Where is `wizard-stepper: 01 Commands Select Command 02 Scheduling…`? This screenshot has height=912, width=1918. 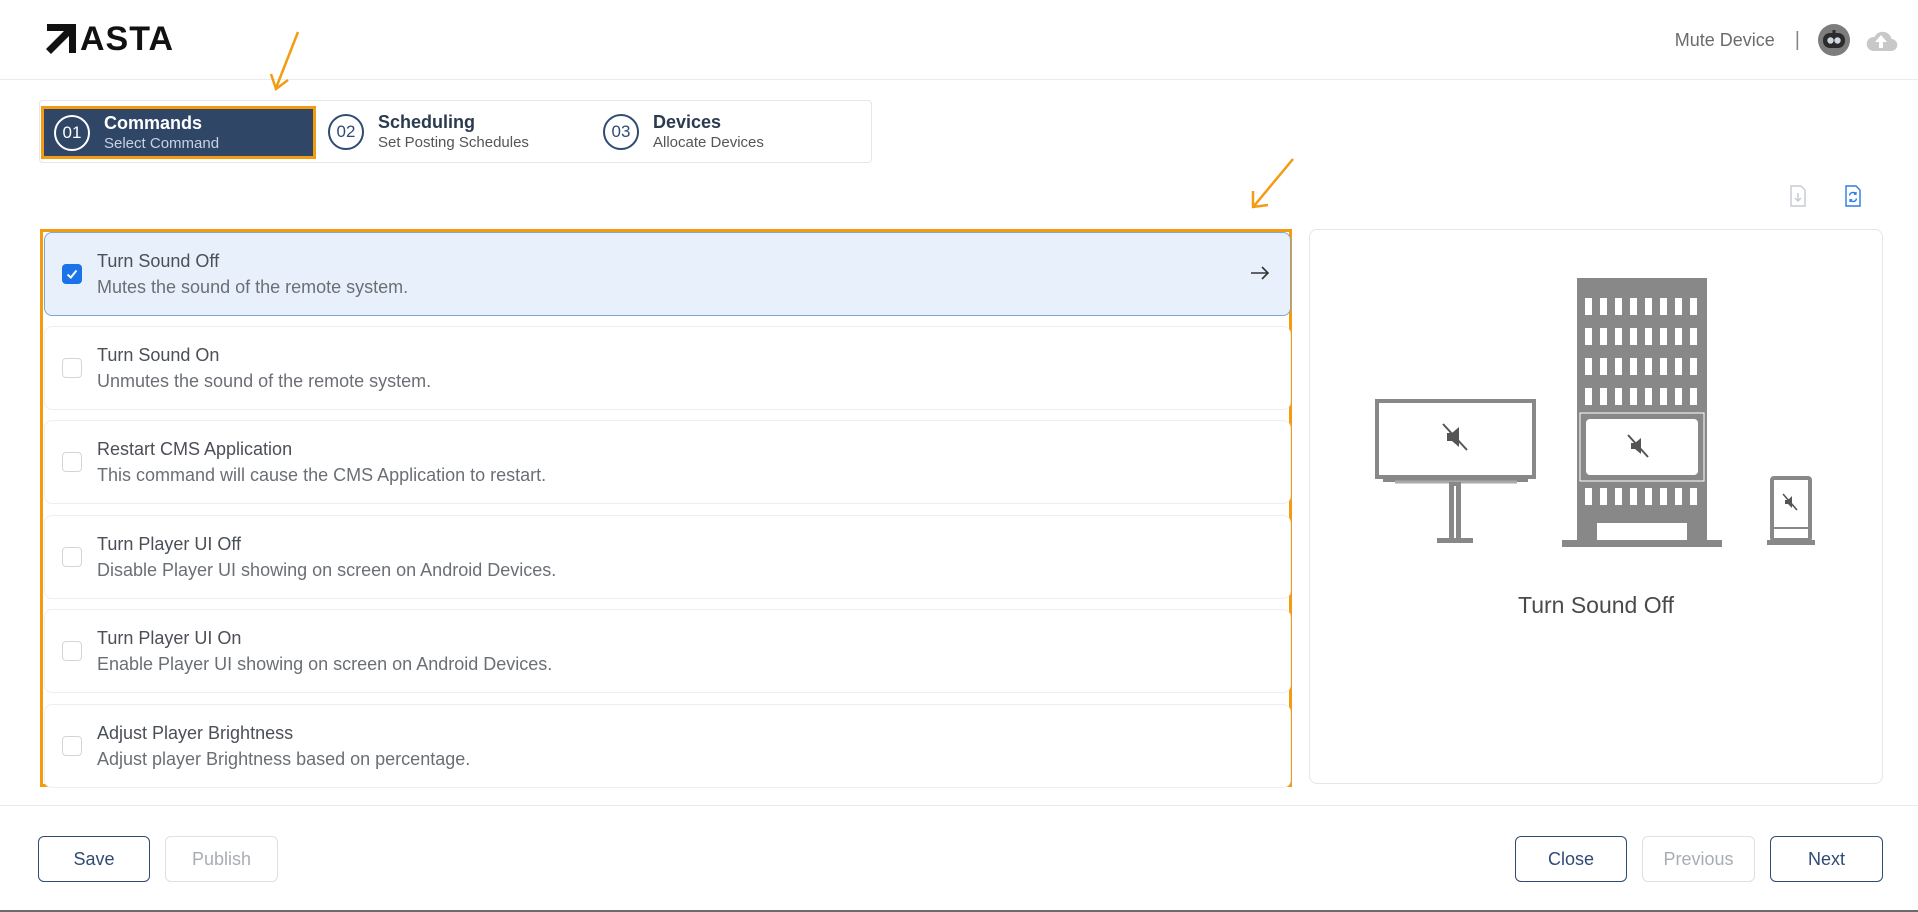 wizard-stepper: 01 Commands Select Command 02 Scheduling… is located at coordinates (455, 131).